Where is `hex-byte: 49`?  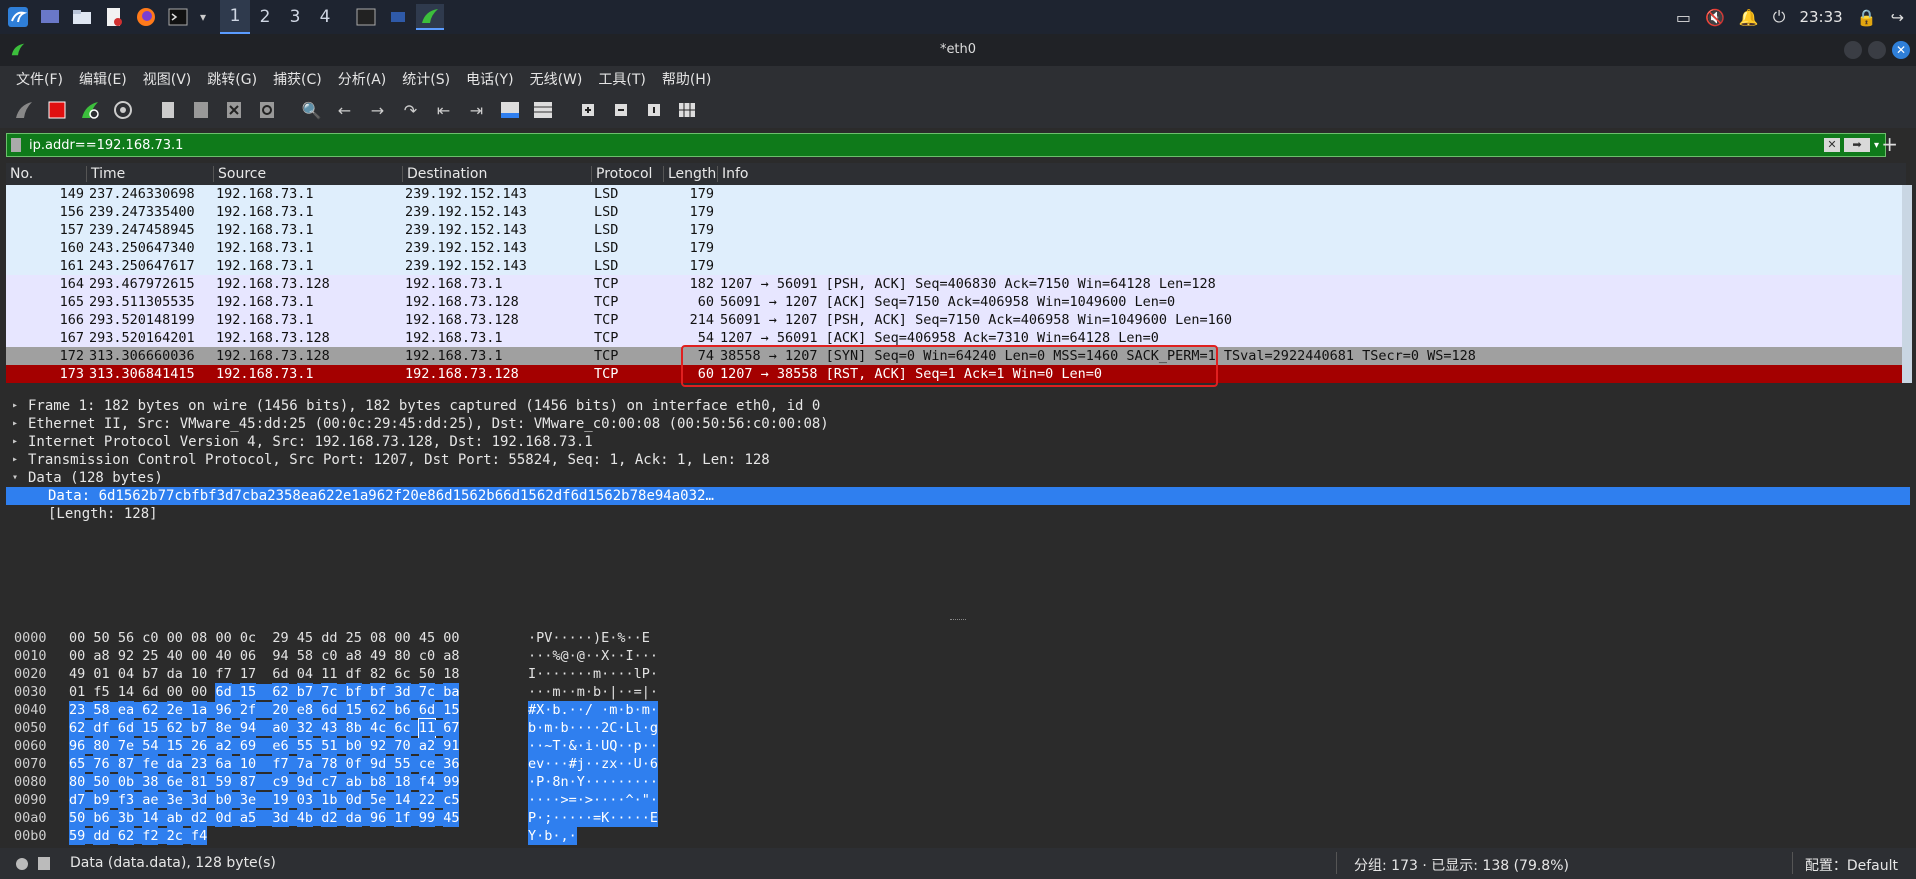
hex-byte: 49 is located at coordinates (77, 674).